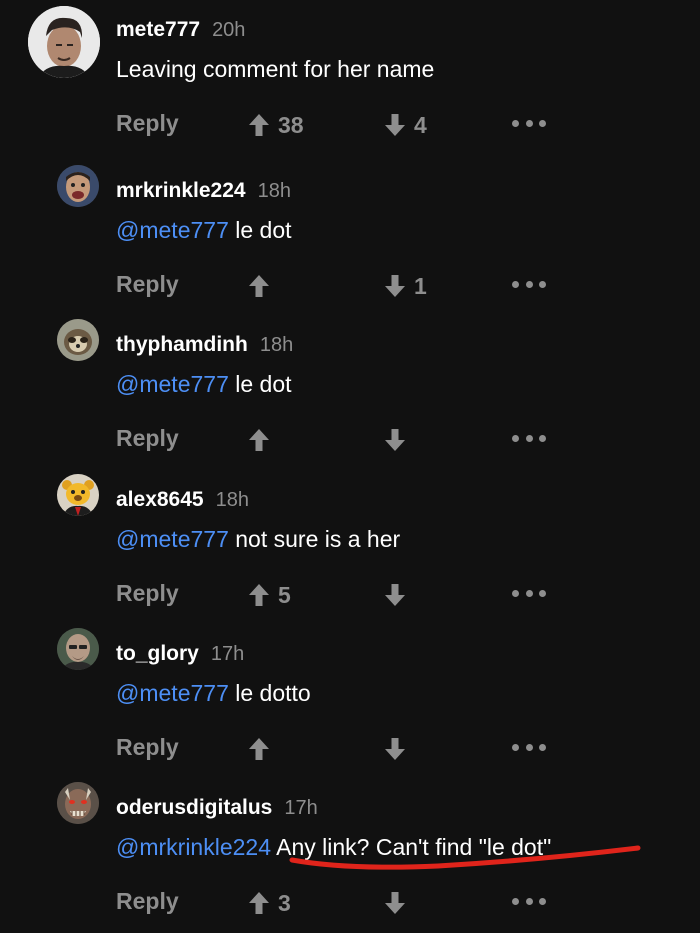 This screenshot has height=933, width=700. I want to click on comment-meta: mrkrinkle224 18h, so click(203, 191).